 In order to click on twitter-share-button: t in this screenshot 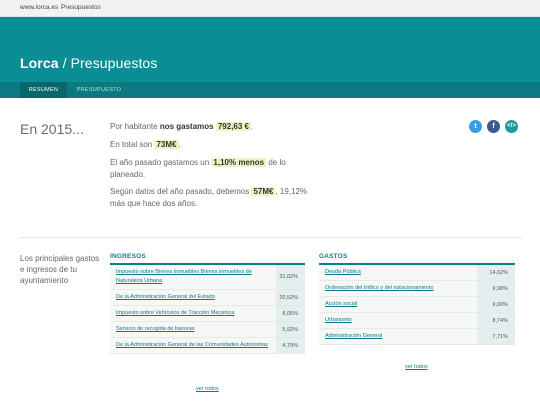, I will do `click(475, 126)`.